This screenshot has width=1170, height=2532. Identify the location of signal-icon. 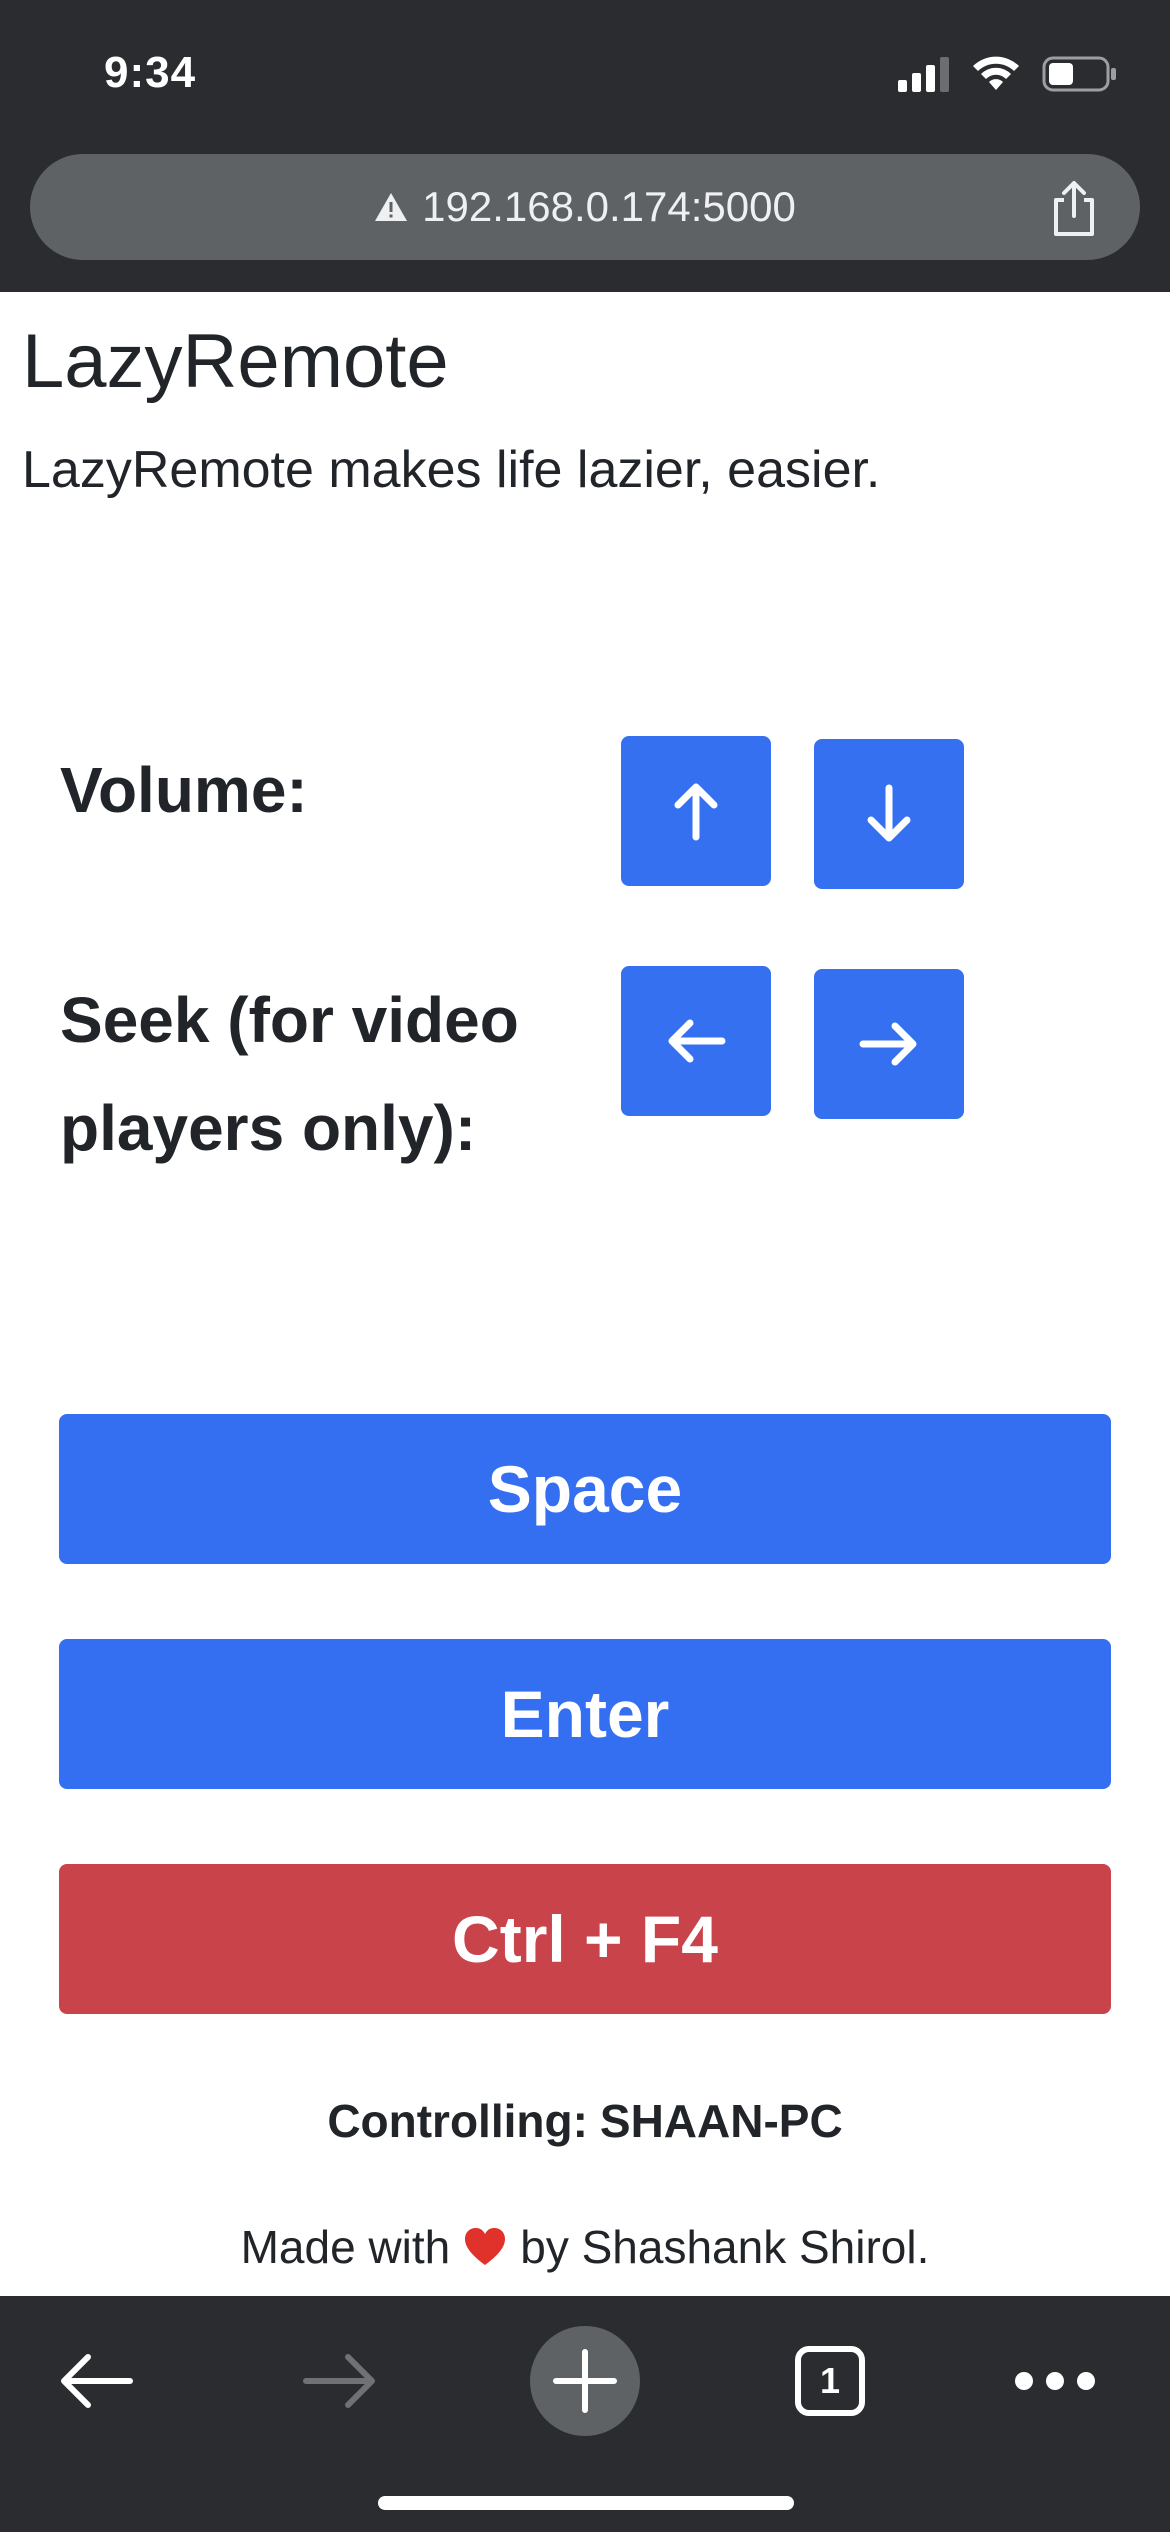
(923, 74).